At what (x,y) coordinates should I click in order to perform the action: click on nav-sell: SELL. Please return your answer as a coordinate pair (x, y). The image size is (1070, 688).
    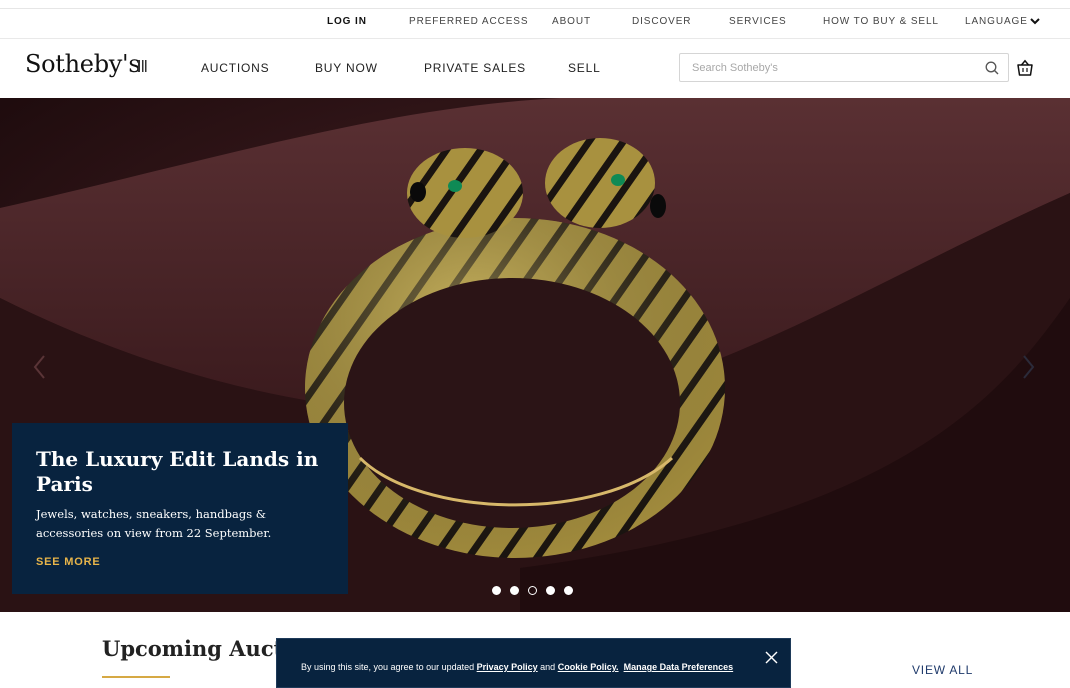
    Looking at the image, I should click on (584, 68).